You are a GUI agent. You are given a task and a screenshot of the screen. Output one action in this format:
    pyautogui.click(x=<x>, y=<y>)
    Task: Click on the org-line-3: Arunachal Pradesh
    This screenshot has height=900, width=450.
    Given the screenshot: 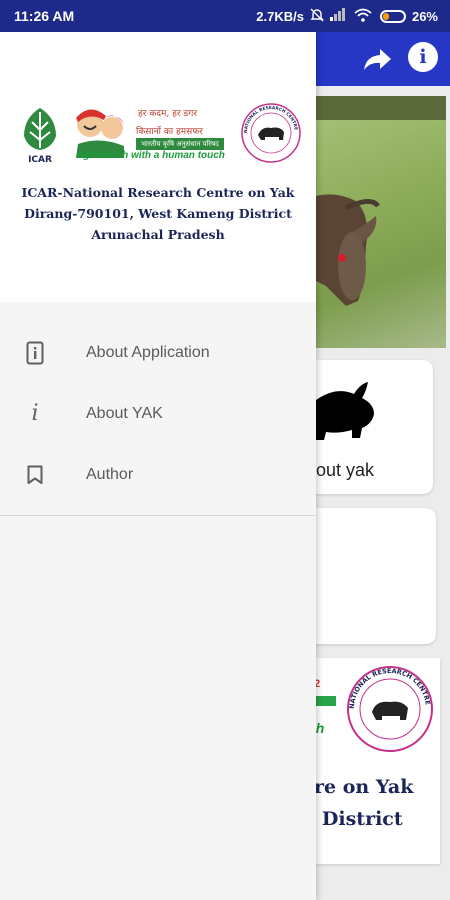 What is the action you would take?
    pyautogui.click(x=158, y=234)
    